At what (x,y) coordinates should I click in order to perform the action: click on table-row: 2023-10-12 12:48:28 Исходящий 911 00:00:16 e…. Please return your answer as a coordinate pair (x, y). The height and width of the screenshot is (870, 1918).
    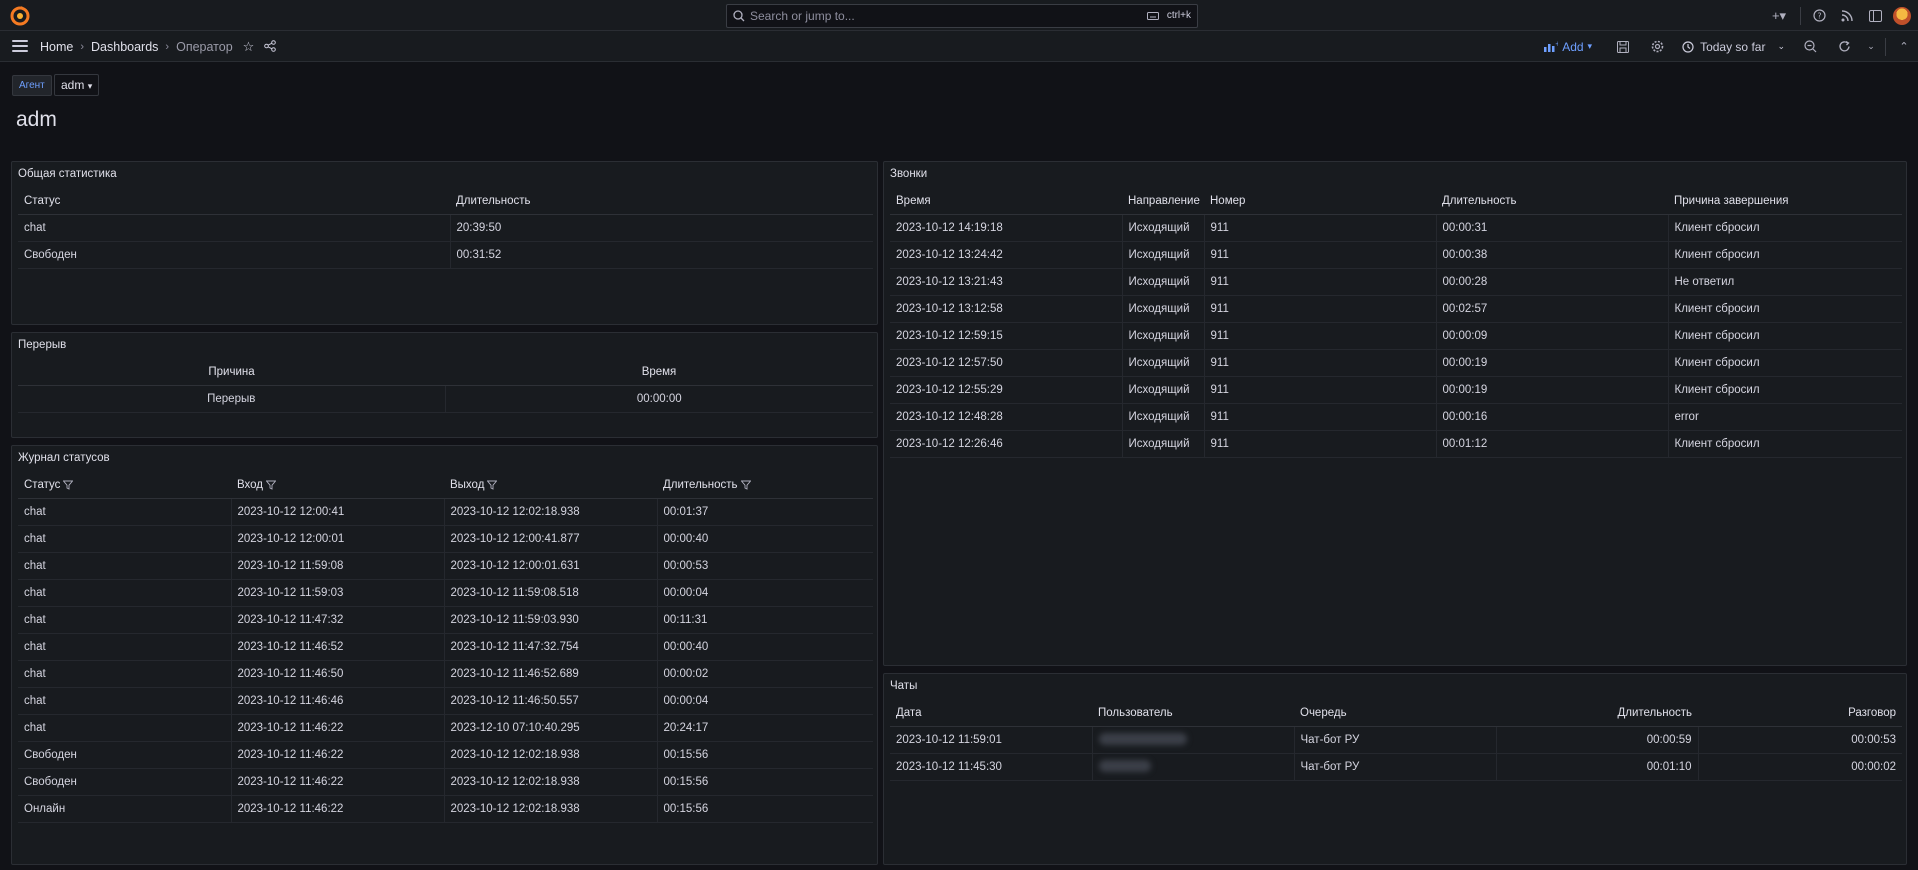
    Looking at the image, I should click on (1396, 417).